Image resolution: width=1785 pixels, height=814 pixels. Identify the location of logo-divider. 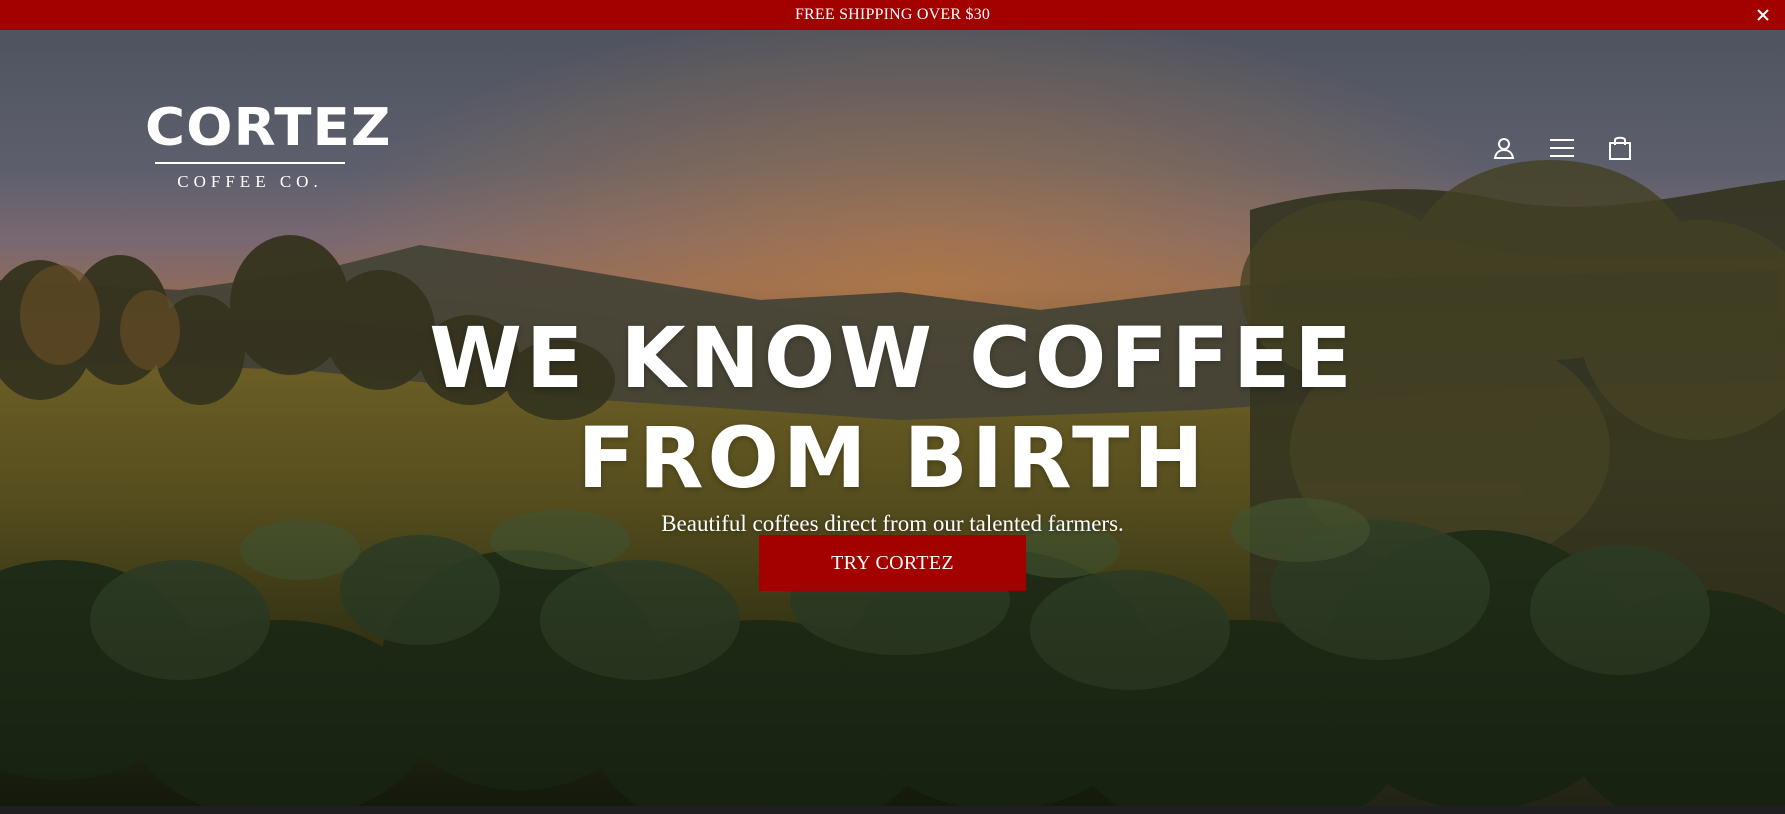
(250, 163).